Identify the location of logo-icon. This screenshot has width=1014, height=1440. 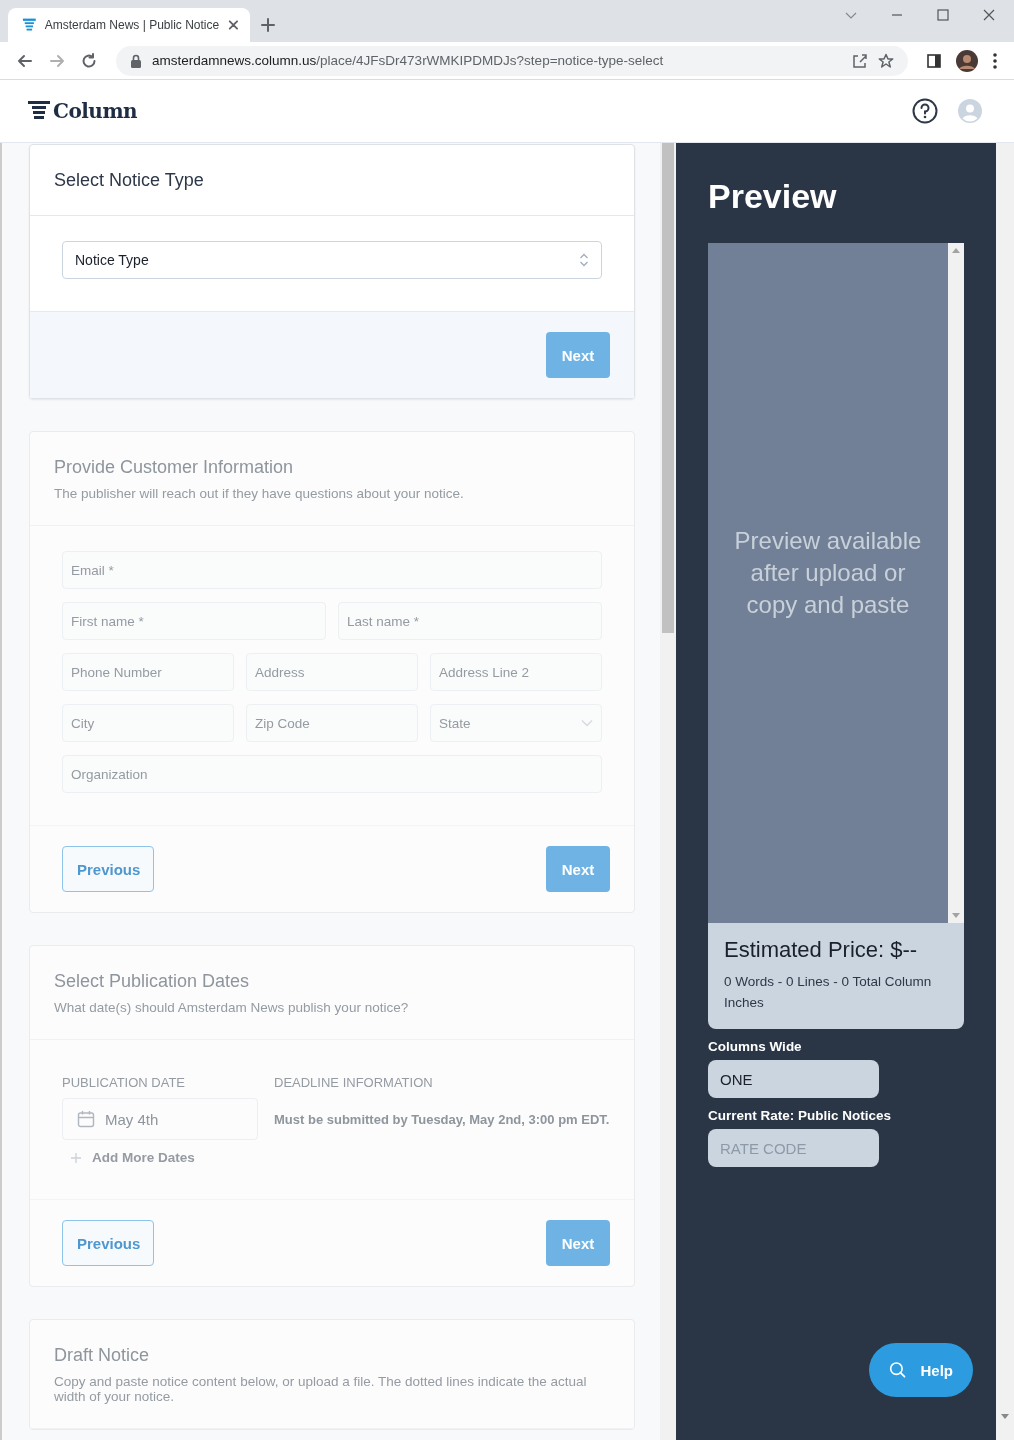
(39, 111).